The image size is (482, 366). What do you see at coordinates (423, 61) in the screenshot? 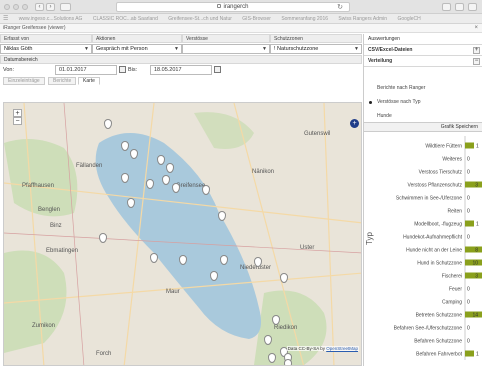
I see `distribution-section-header: Verteilung −` at bounding box center [423, 61].